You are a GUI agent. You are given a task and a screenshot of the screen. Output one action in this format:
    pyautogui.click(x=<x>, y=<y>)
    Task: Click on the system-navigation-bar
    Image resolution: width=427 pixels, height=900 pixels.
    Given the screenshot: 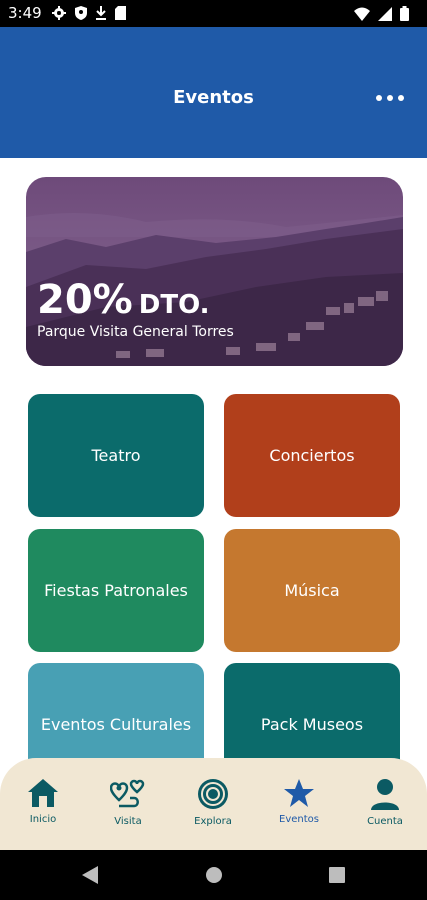 What is the action you would take?
    pyautogui.click(x=213, y=875)
    